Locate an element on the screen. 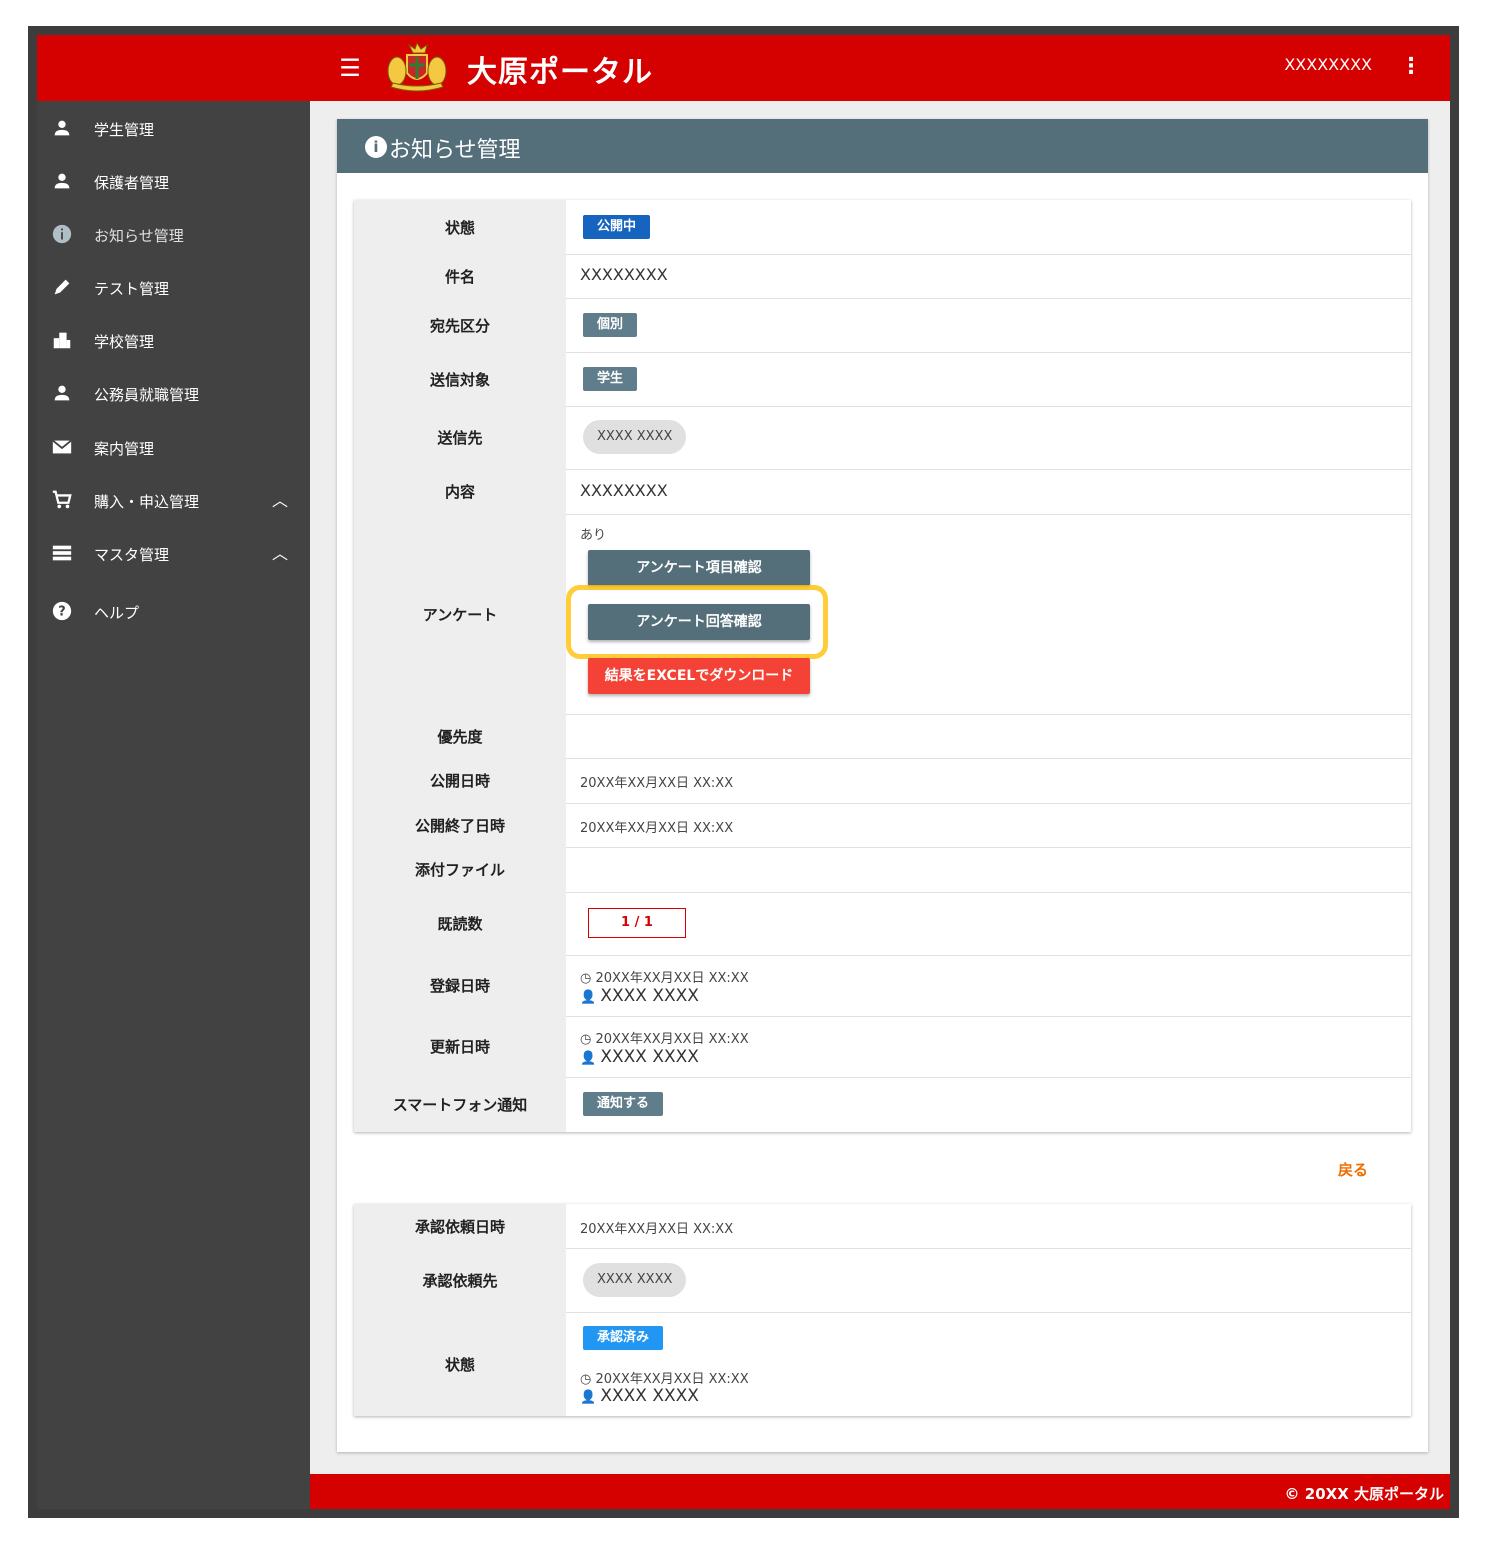 This screenshot has width=1487, height=1555. sidebar-item-label: 学校管理 is located at coordinates (124, 342).